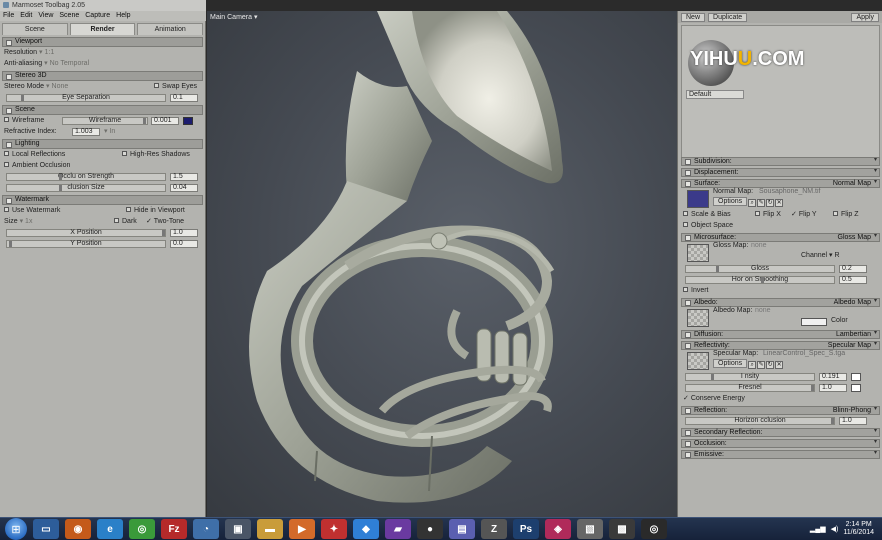  What do you see at coordinates (86, 244) in the screenshot?
I see `y-position-slider: Y Position` at bounding box center [86, 244].